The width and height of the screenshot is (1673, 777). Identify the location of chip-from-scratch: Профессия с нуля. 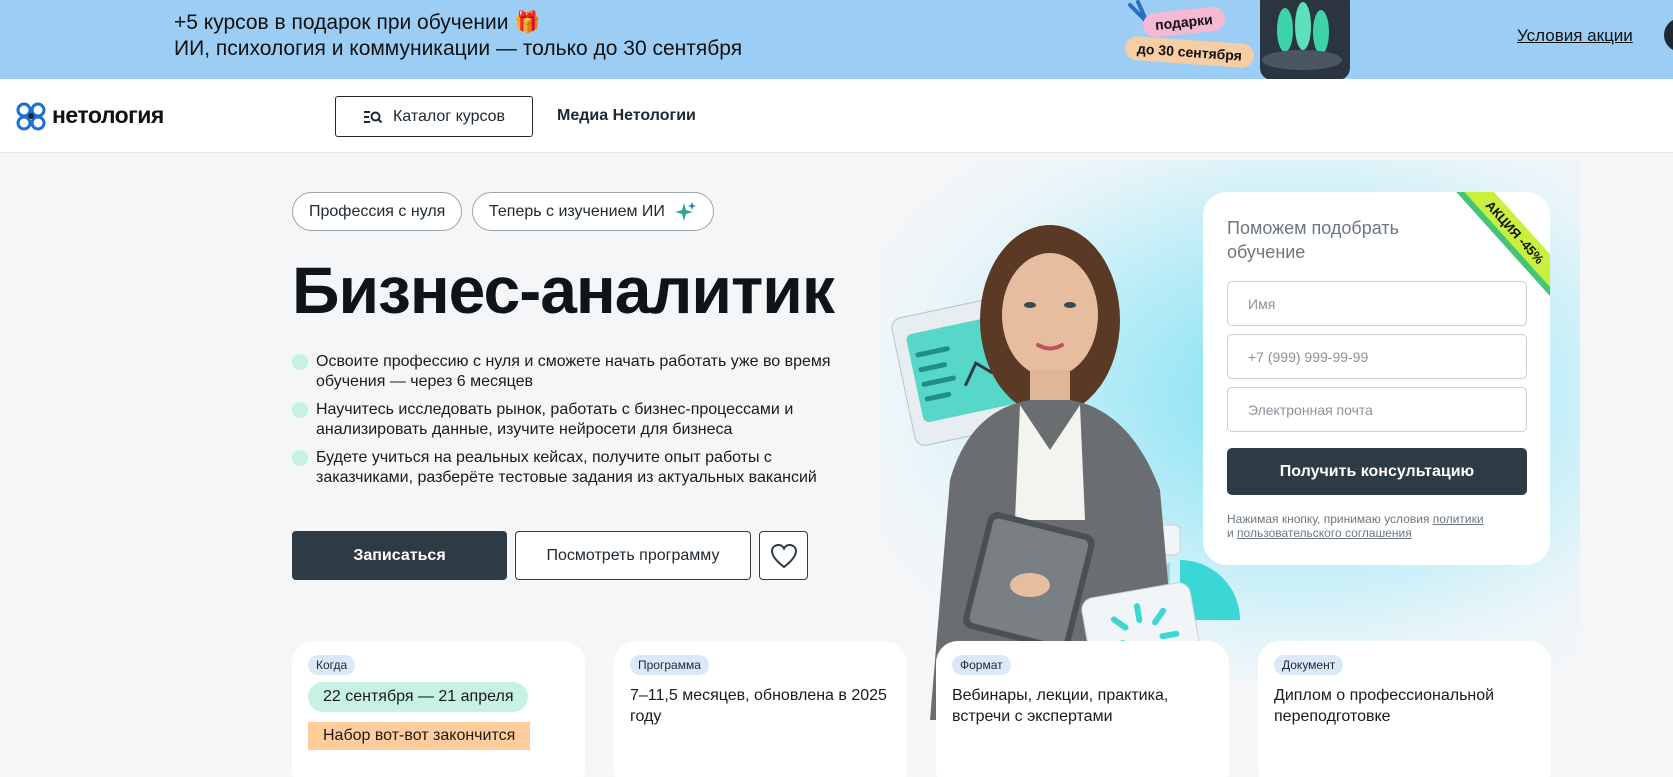
(377, 211).